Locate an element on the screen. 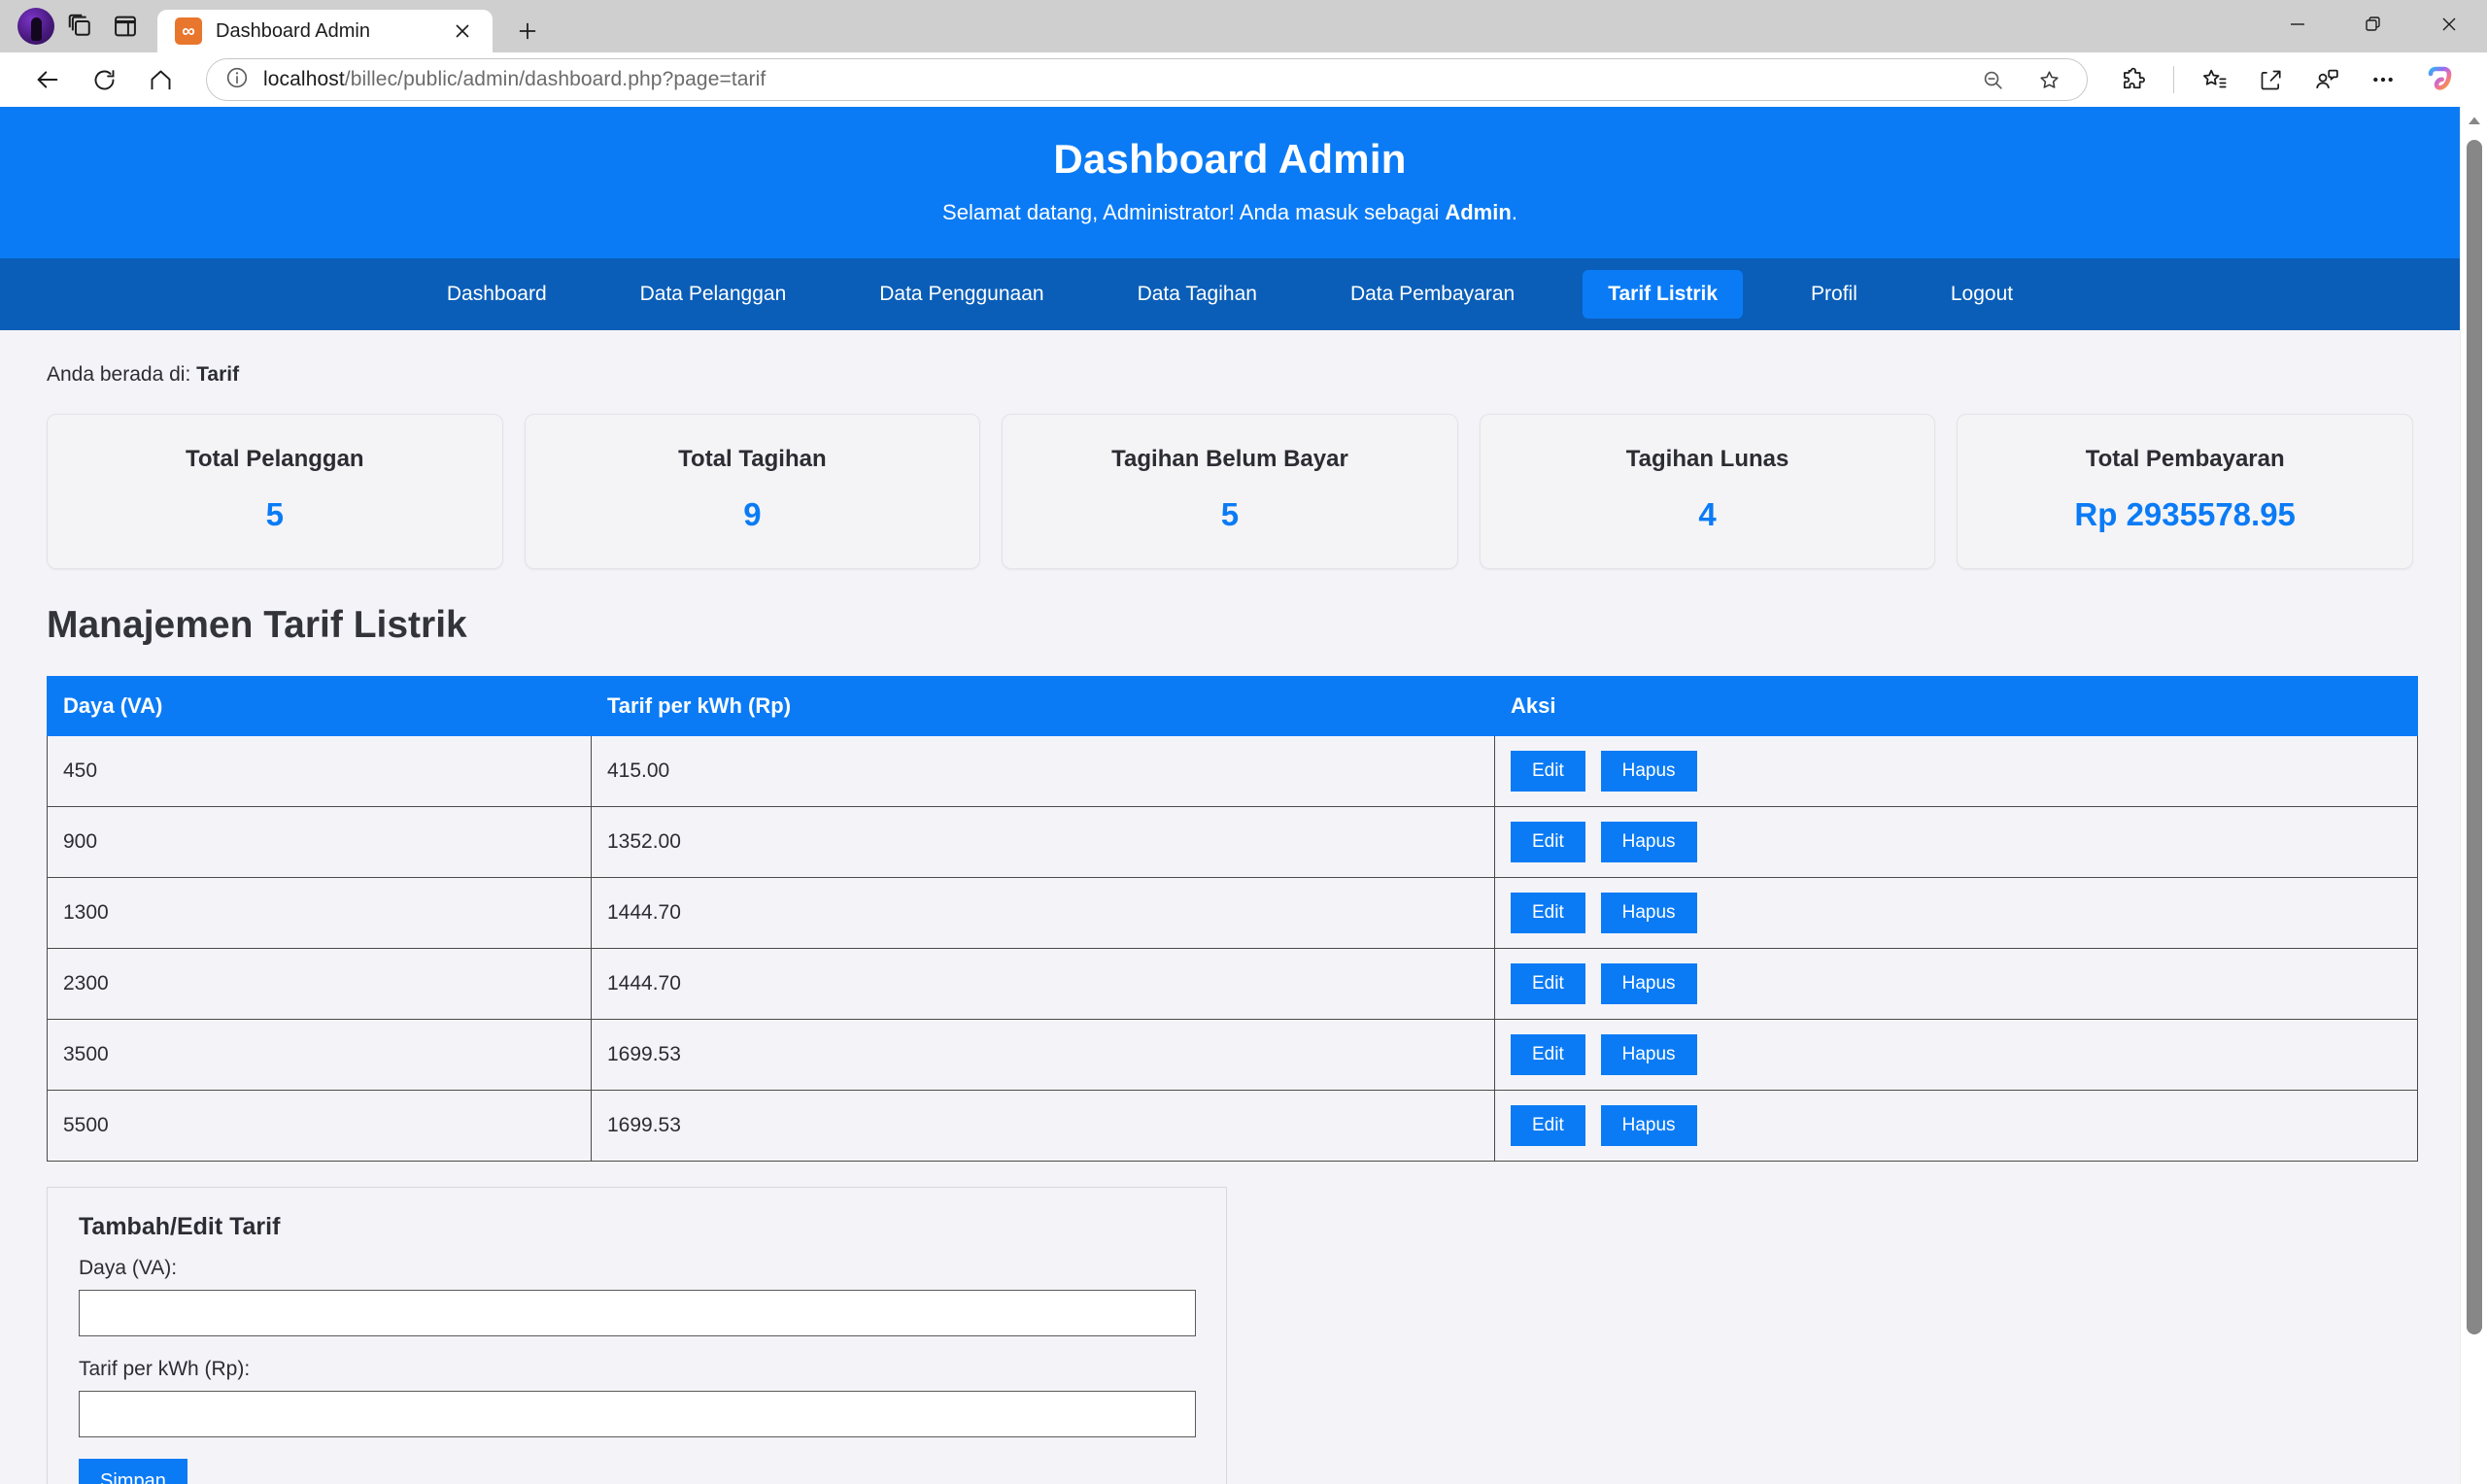 This screenshot has height=1484, width=2487. scrollbar-thumb is located at coordinates (2474, 737).